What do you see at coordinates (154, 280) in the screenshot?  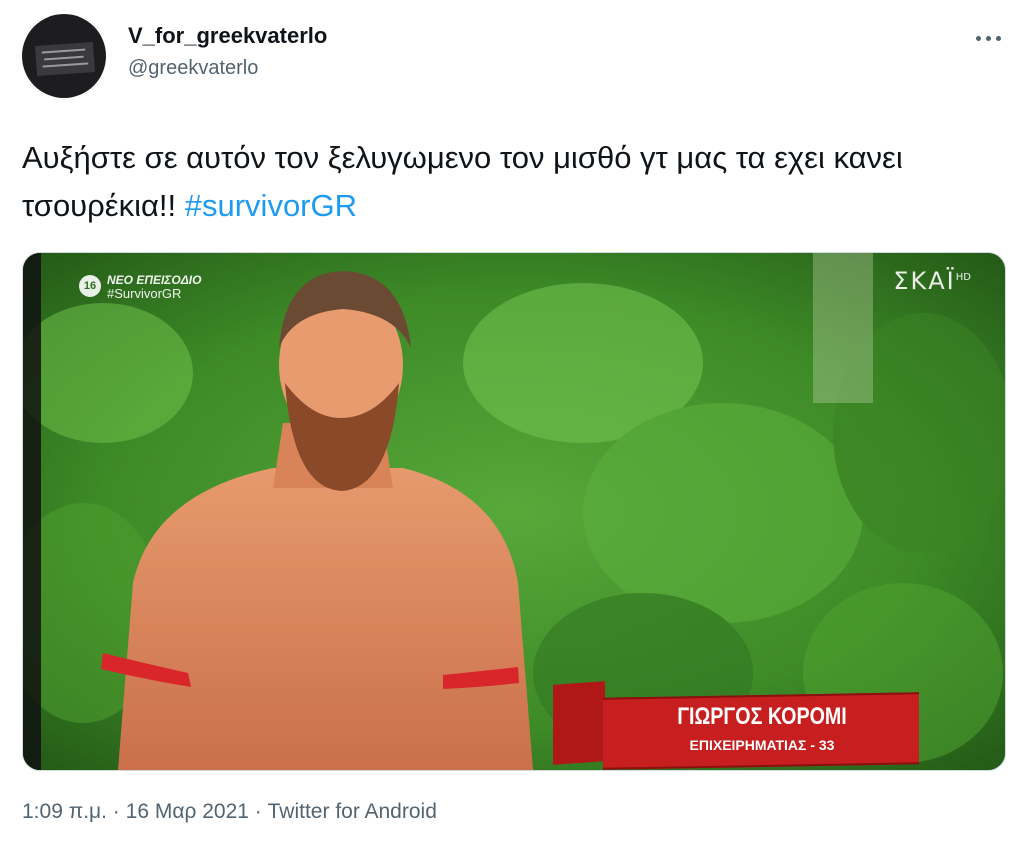 I see `episode-label: ΝΕΟ ΕΠΕΙΣΟΔΙΟ` at bounding box center [154, 280].